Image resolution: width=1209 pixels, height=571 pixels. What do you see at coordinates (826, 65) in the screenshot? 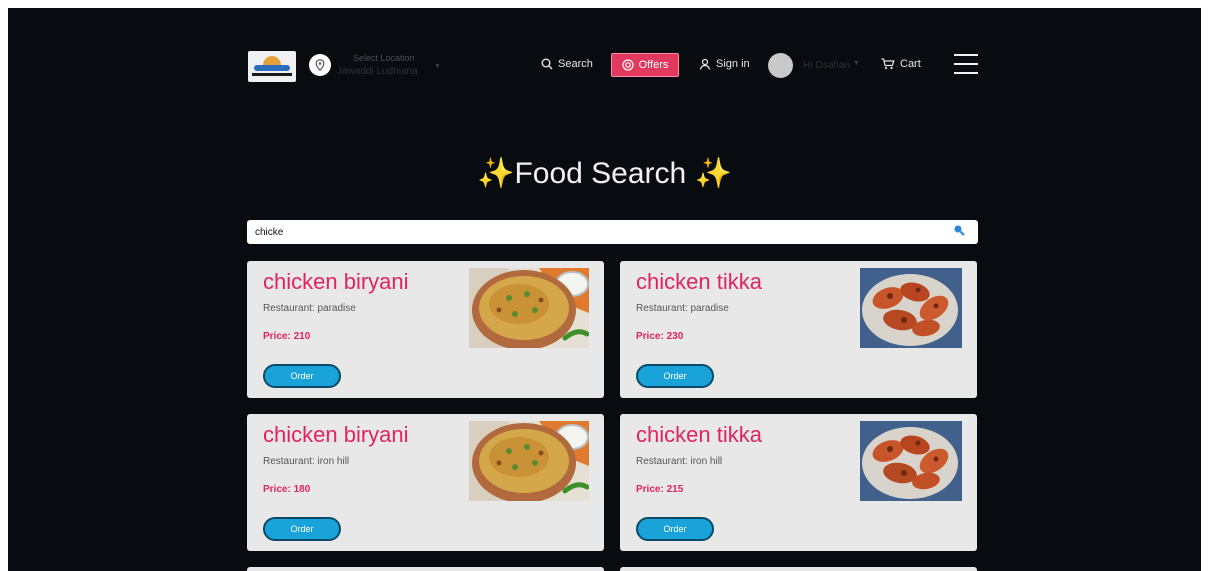
I see `user-greeting: Hi Osahan` at bounding box center [826, 65].